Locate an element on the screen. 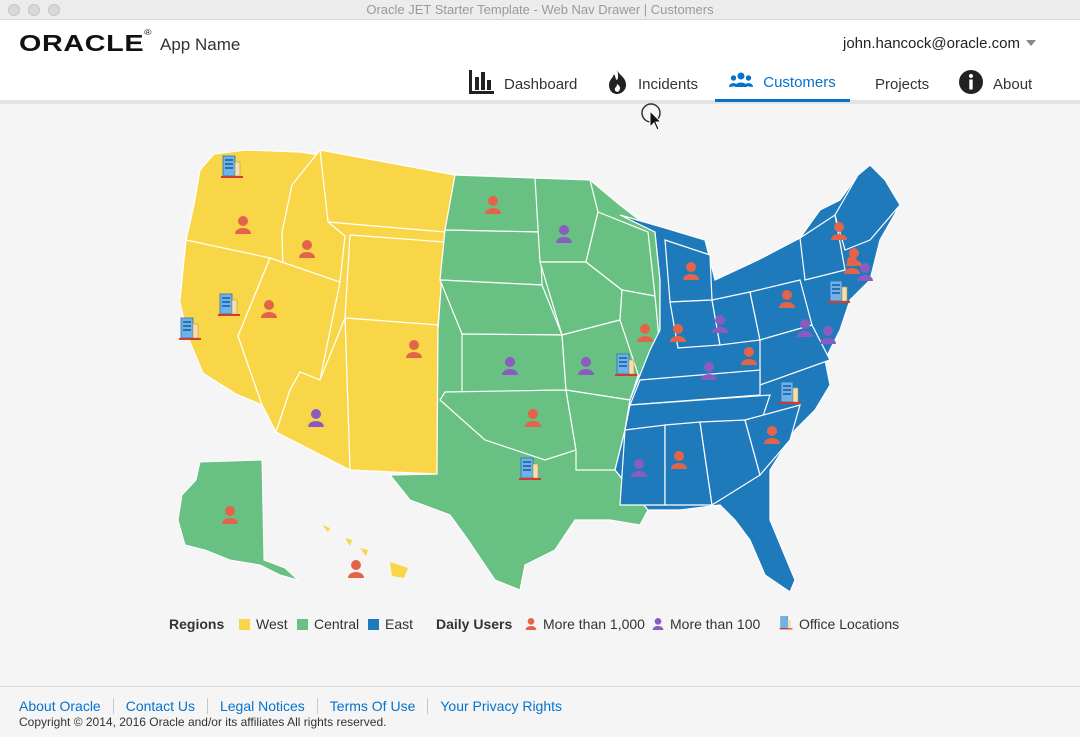 The height and width of the screenshot is (737, 1080). privacy-rights-link: Your Privacy Rights is located at coordinates (500, 706).